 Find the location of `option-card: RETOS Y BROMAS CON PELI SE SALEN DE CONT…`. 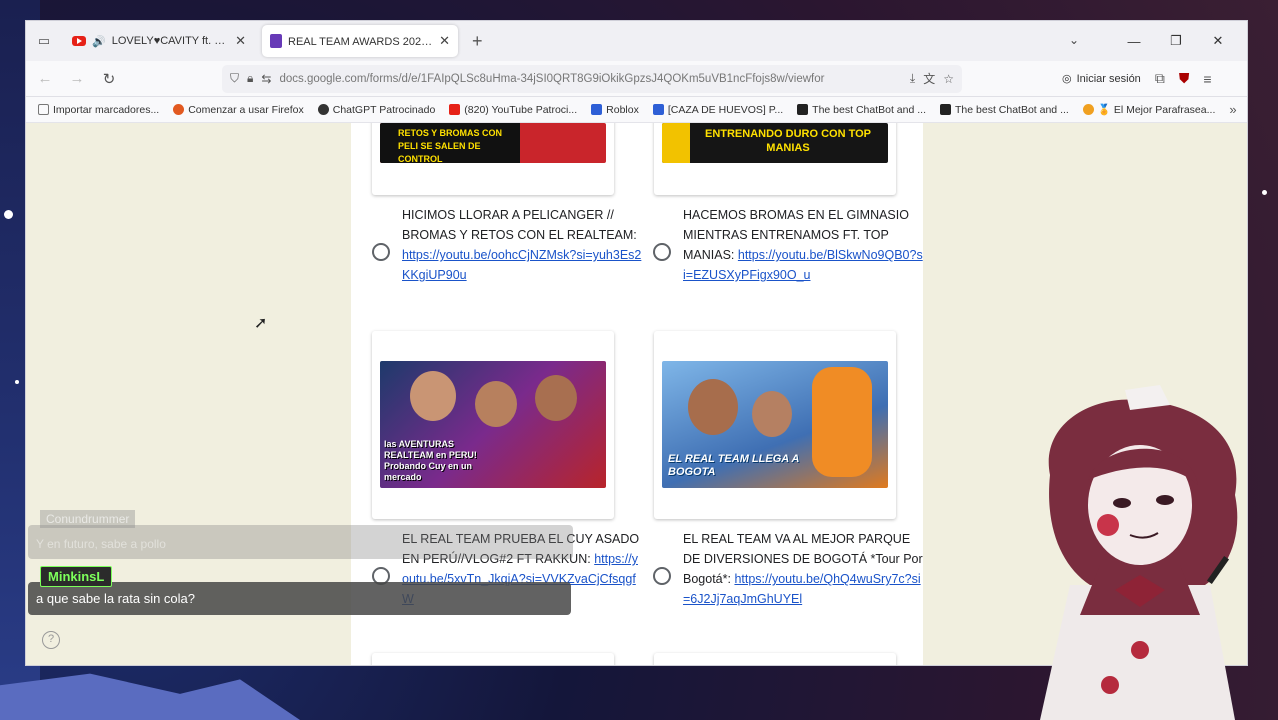

option-card: RETOS Y BROMAS CON PELI SE SALEN DE CONT… is located at coordinates (493, 159).